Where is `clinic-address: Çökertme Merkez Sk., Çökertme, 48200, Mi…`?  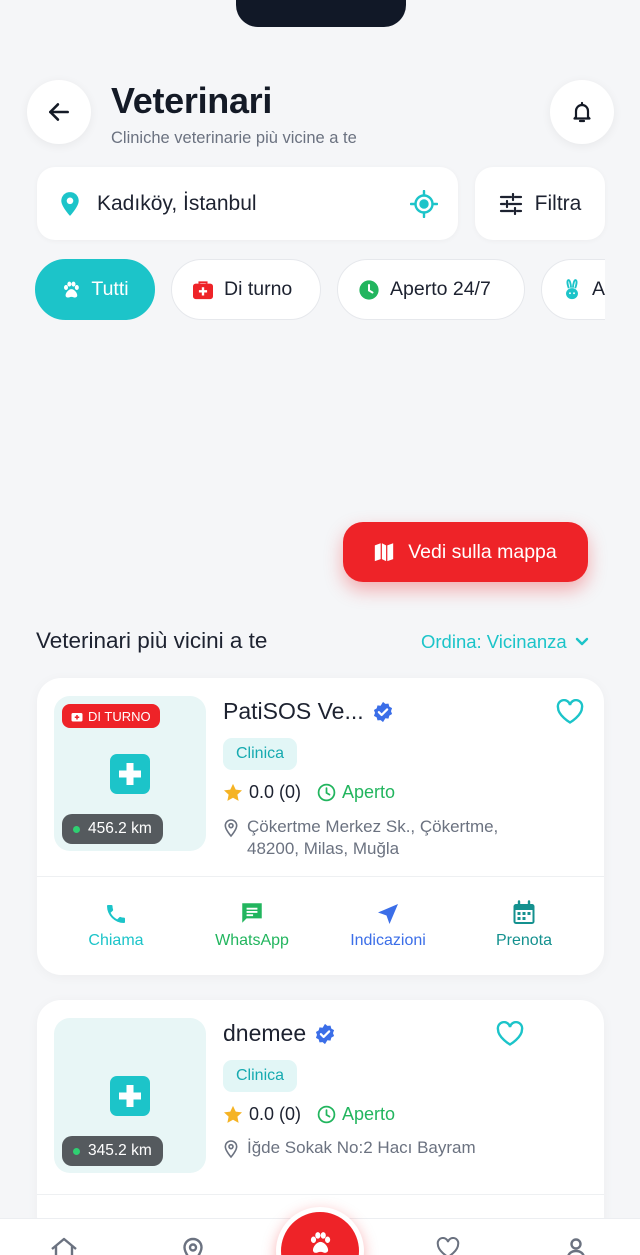 clinic-address: Çökertme Merkez Sk., Çökertme, 48200, Mi… is located at coordinates (393, 838).